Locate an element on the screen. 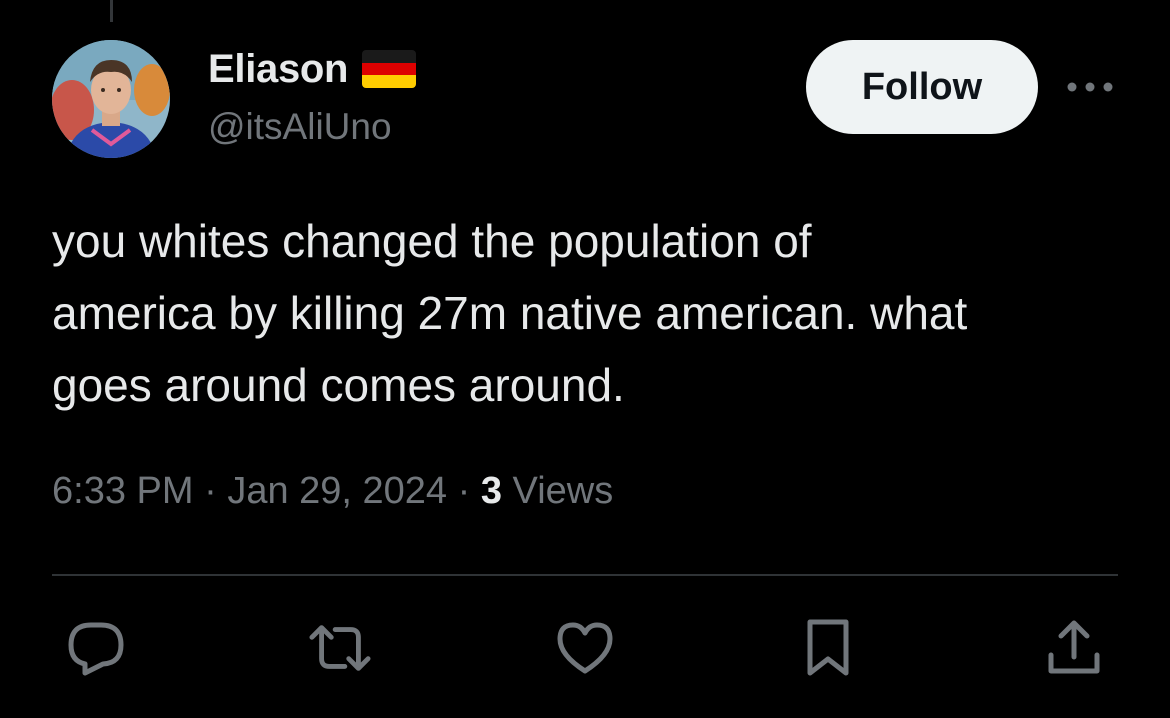  more-horizontal-icon is located at coordinates (1090, 87).